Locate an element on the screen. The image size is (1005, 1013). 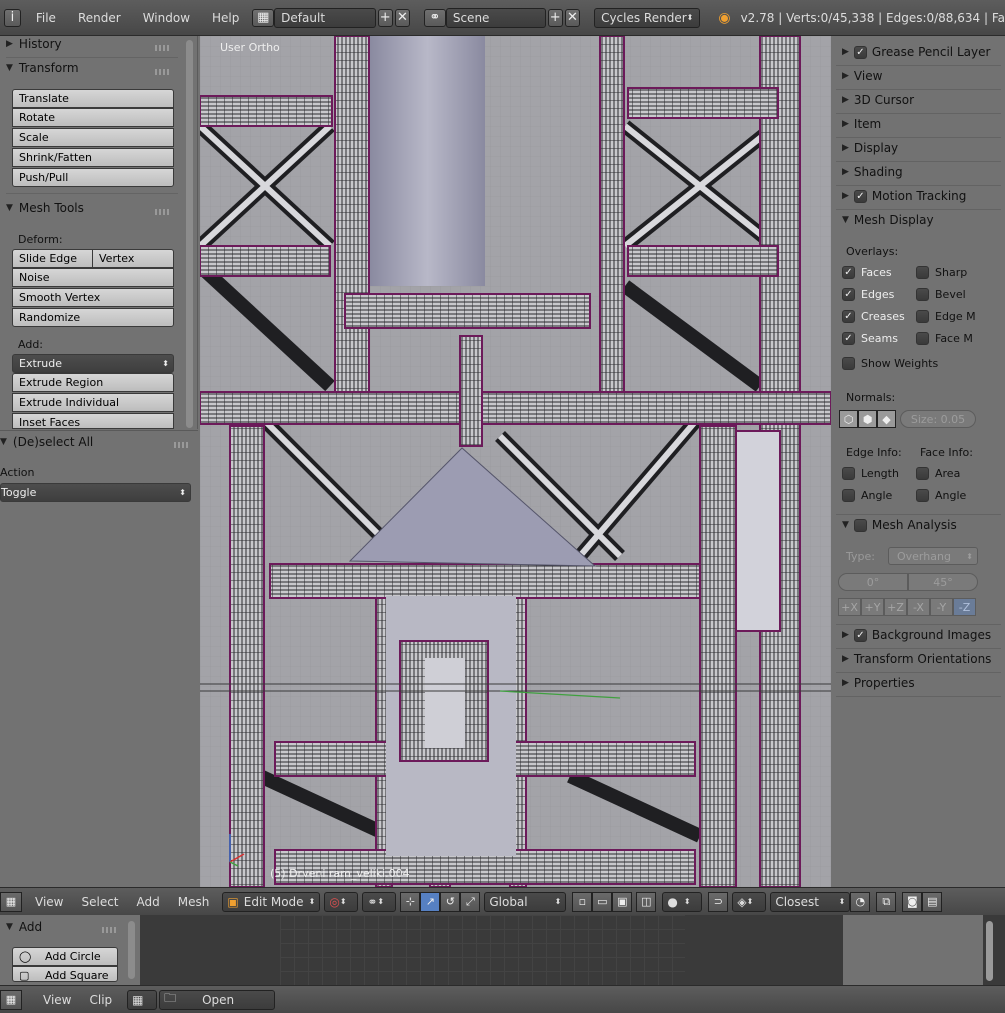
render-still-icon: ◙ is located at coordinates (912, 901).